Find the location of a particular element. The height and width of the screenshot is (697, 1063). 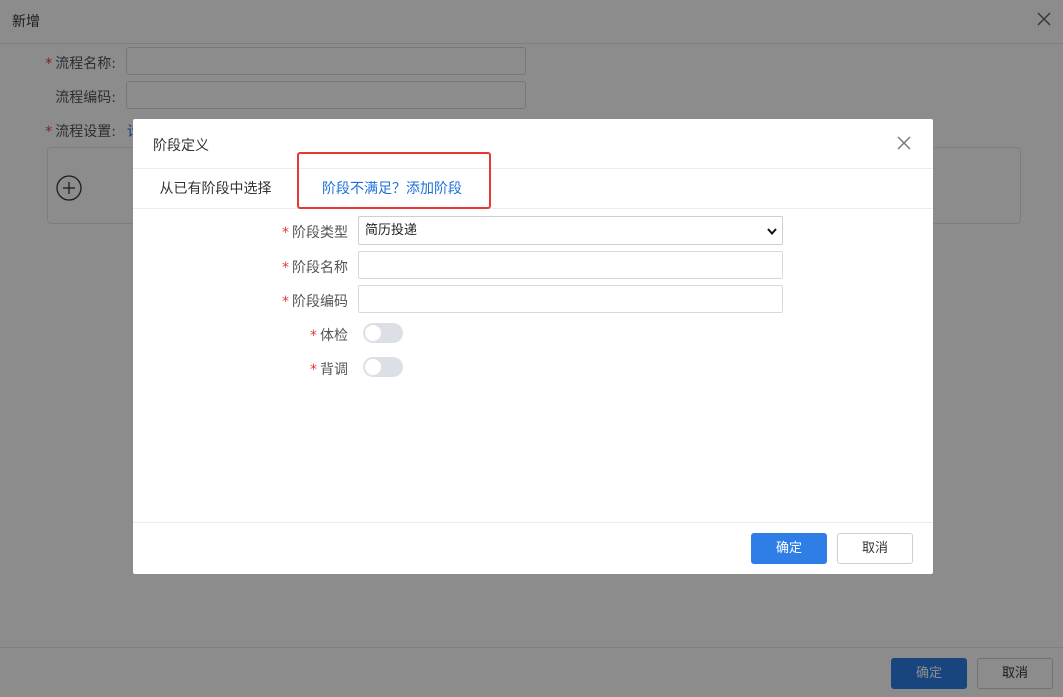

stage-type-row: * 阶段类型 简历投递 is located at coordinates (533, 230).